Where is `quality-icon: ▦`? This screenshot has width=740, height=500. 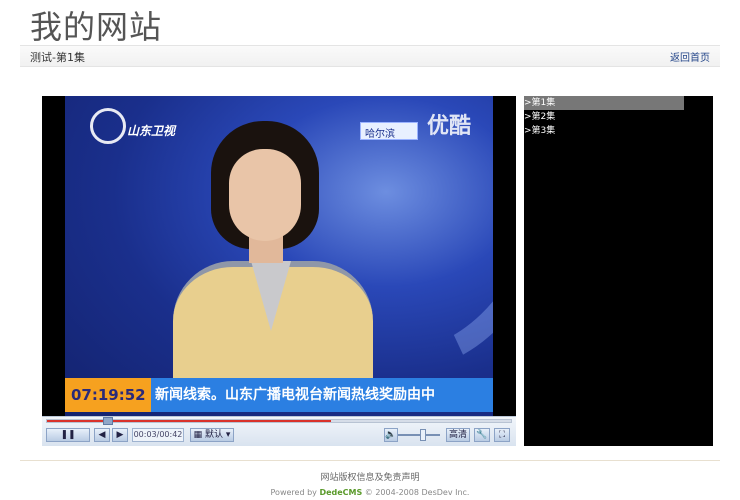
quality-icon: ▦ is located at coordinates (198, 435).